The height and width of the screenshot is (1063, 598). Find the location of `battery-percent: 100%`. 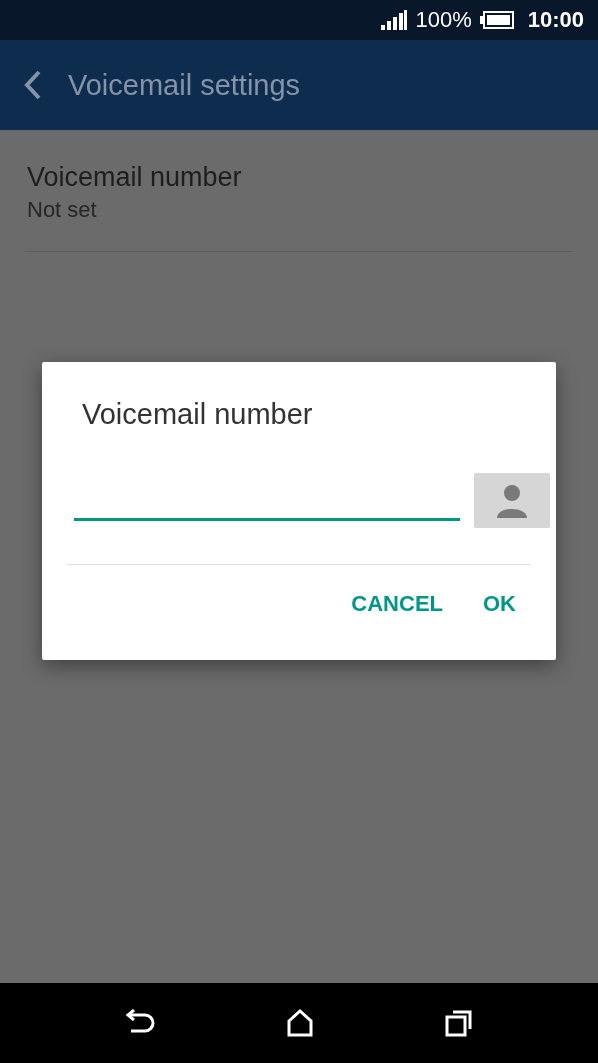

battery-percent: 100% is located at coordinates (443, 20).